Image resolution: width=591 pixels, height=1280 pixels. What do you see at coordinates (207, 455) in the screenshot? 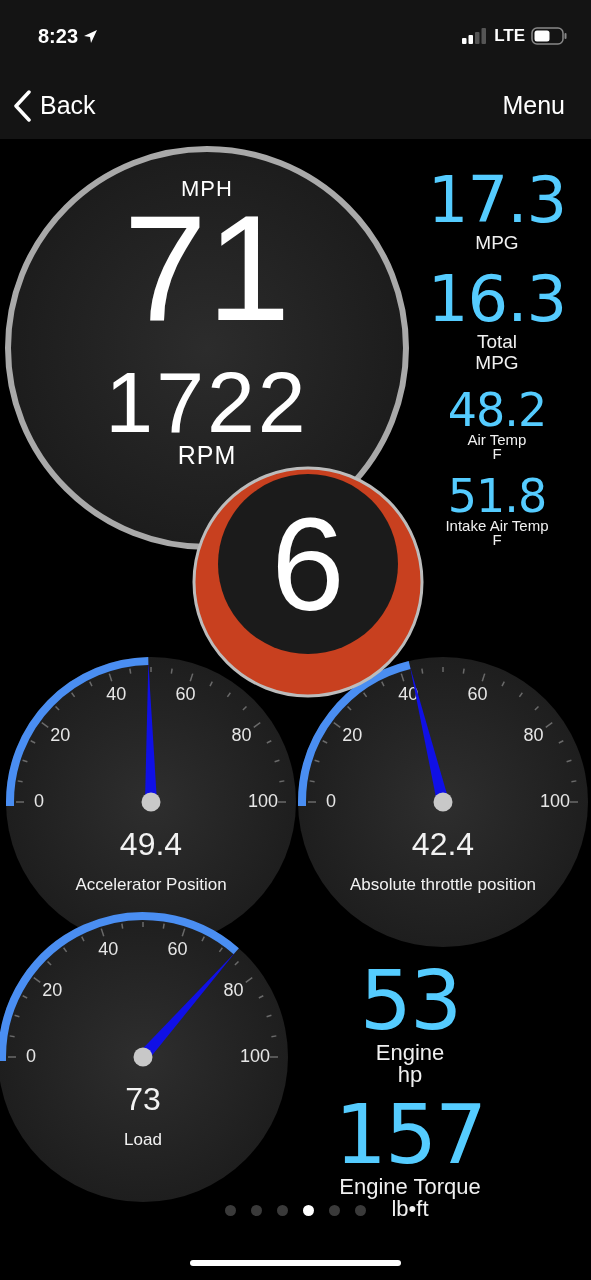
I see `rpm-unit: RPM` at bounding box center [207, 455].